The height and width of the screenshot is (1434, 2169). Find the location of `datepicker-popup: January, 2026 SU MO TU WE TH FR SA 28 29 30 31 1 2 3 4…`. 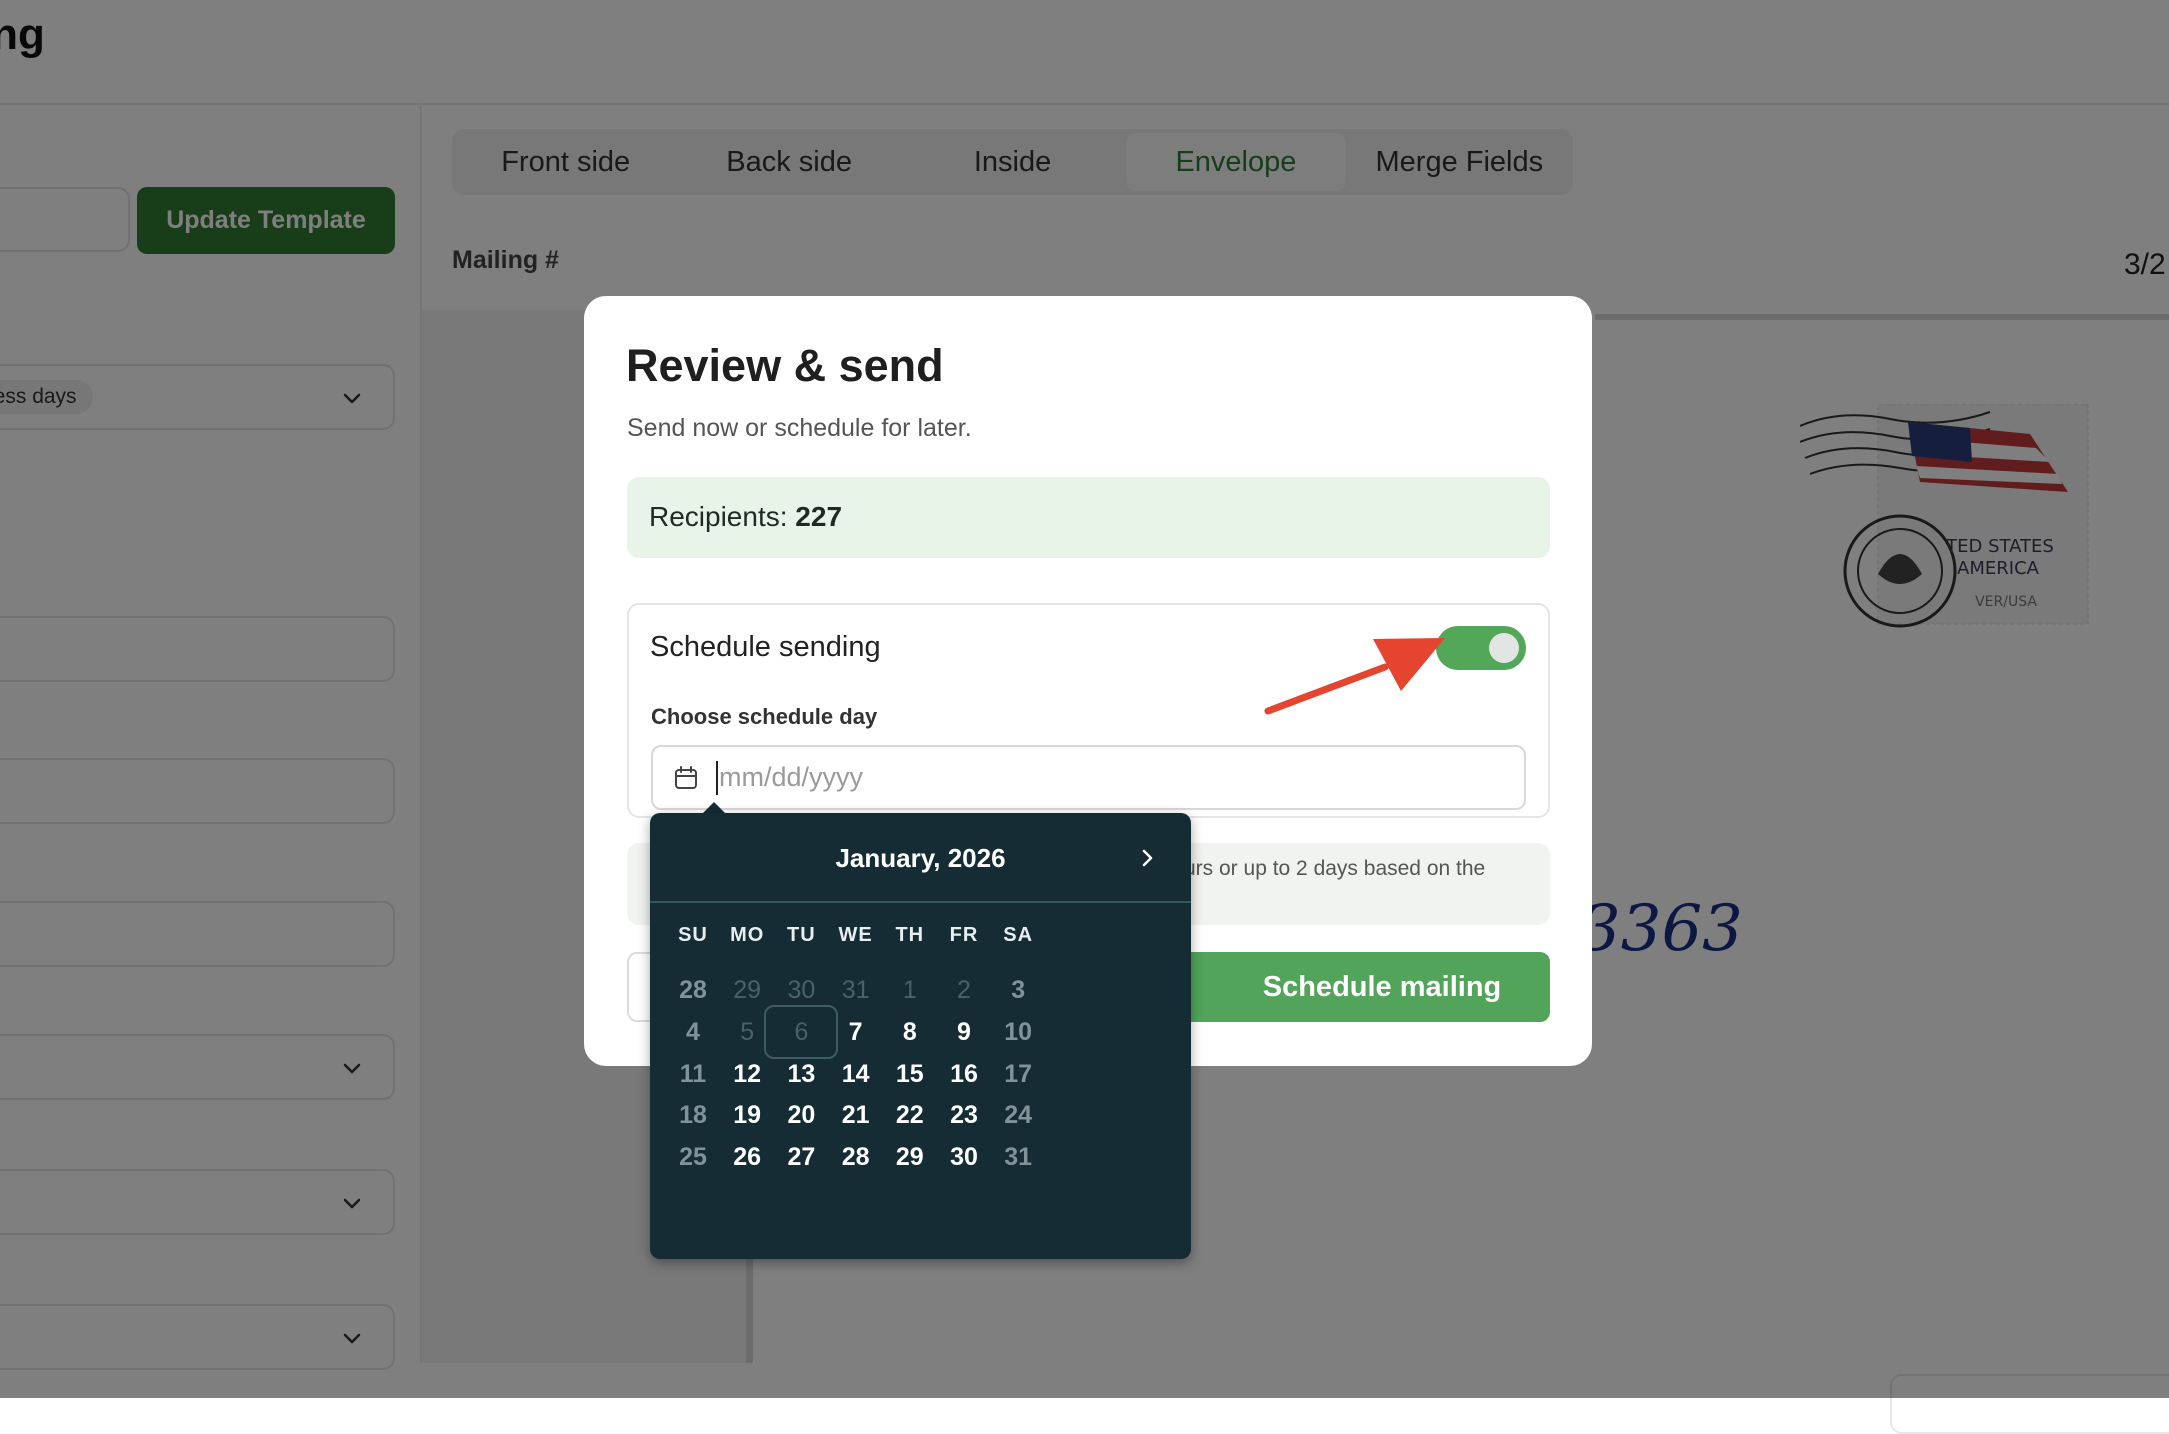

datepicker-popup: January, 2026 SU MO TU WE TH FR SA 28 29 30 31 1 2 3 4… is located at coordinates (920, 1036).